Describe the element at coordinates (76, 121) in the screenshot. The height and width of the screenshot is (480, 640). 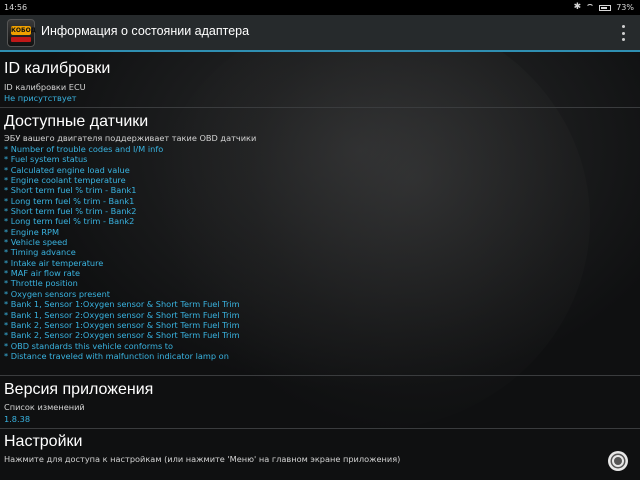
I see `sensors-title: Доступные датчики` at that location.